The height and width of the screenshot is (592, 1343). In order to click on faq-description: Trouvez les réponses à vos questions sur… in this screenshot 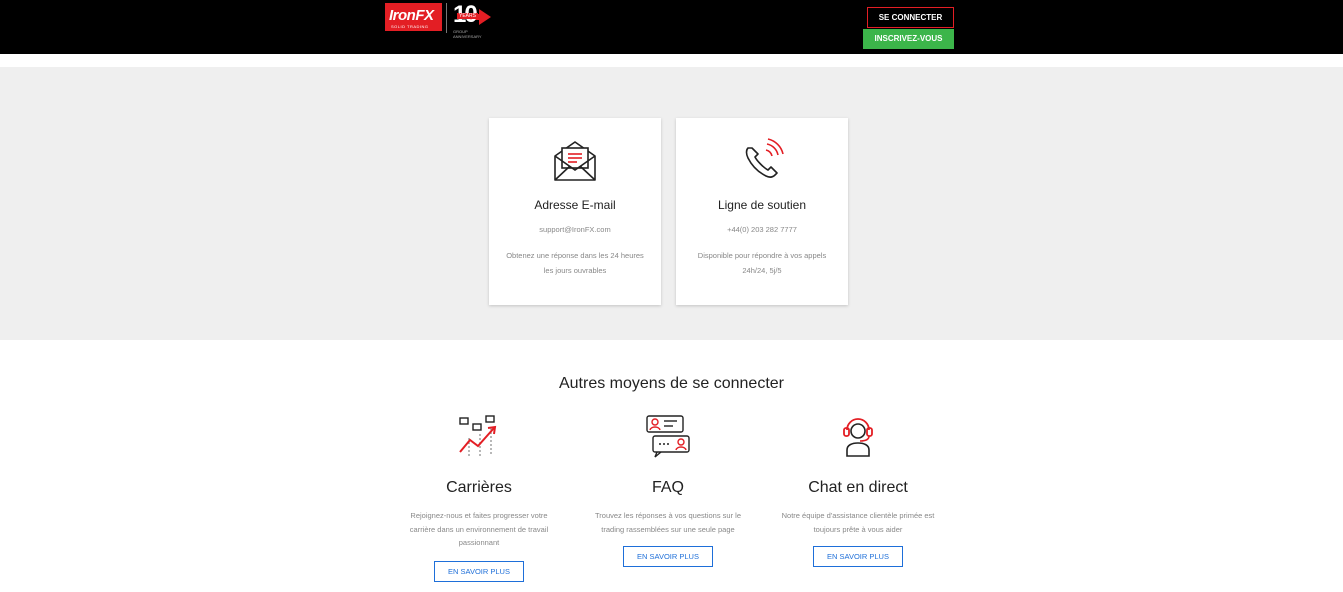, I will do `click(668, 522)`.